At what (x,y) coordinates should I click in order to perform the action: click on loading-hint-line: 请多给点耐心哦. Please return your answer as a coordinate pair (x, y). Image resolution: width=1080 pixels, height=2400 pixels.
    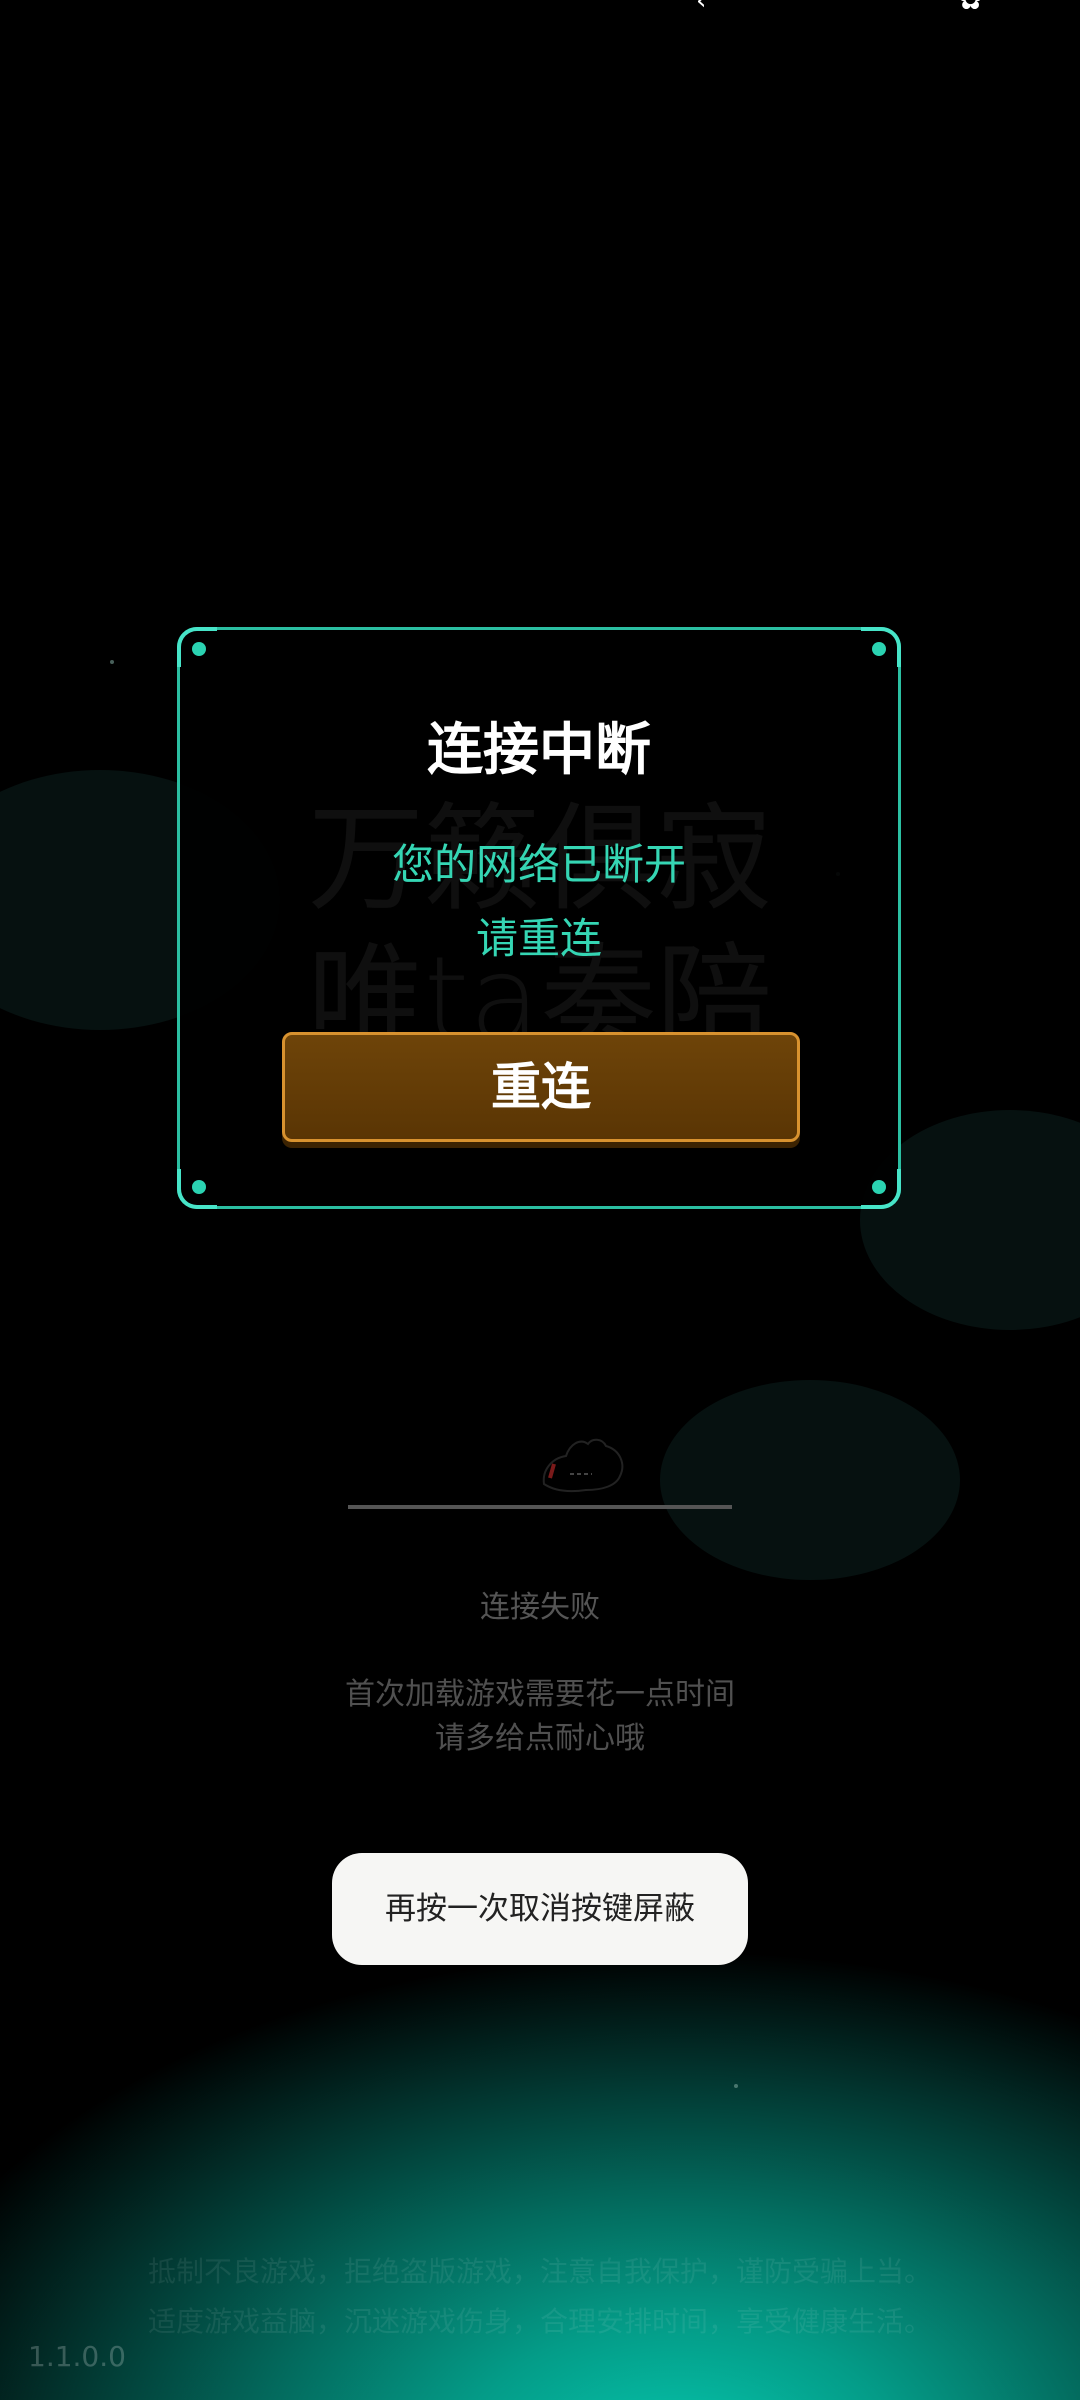
    Looking at the image, I should click on (540, 1738).